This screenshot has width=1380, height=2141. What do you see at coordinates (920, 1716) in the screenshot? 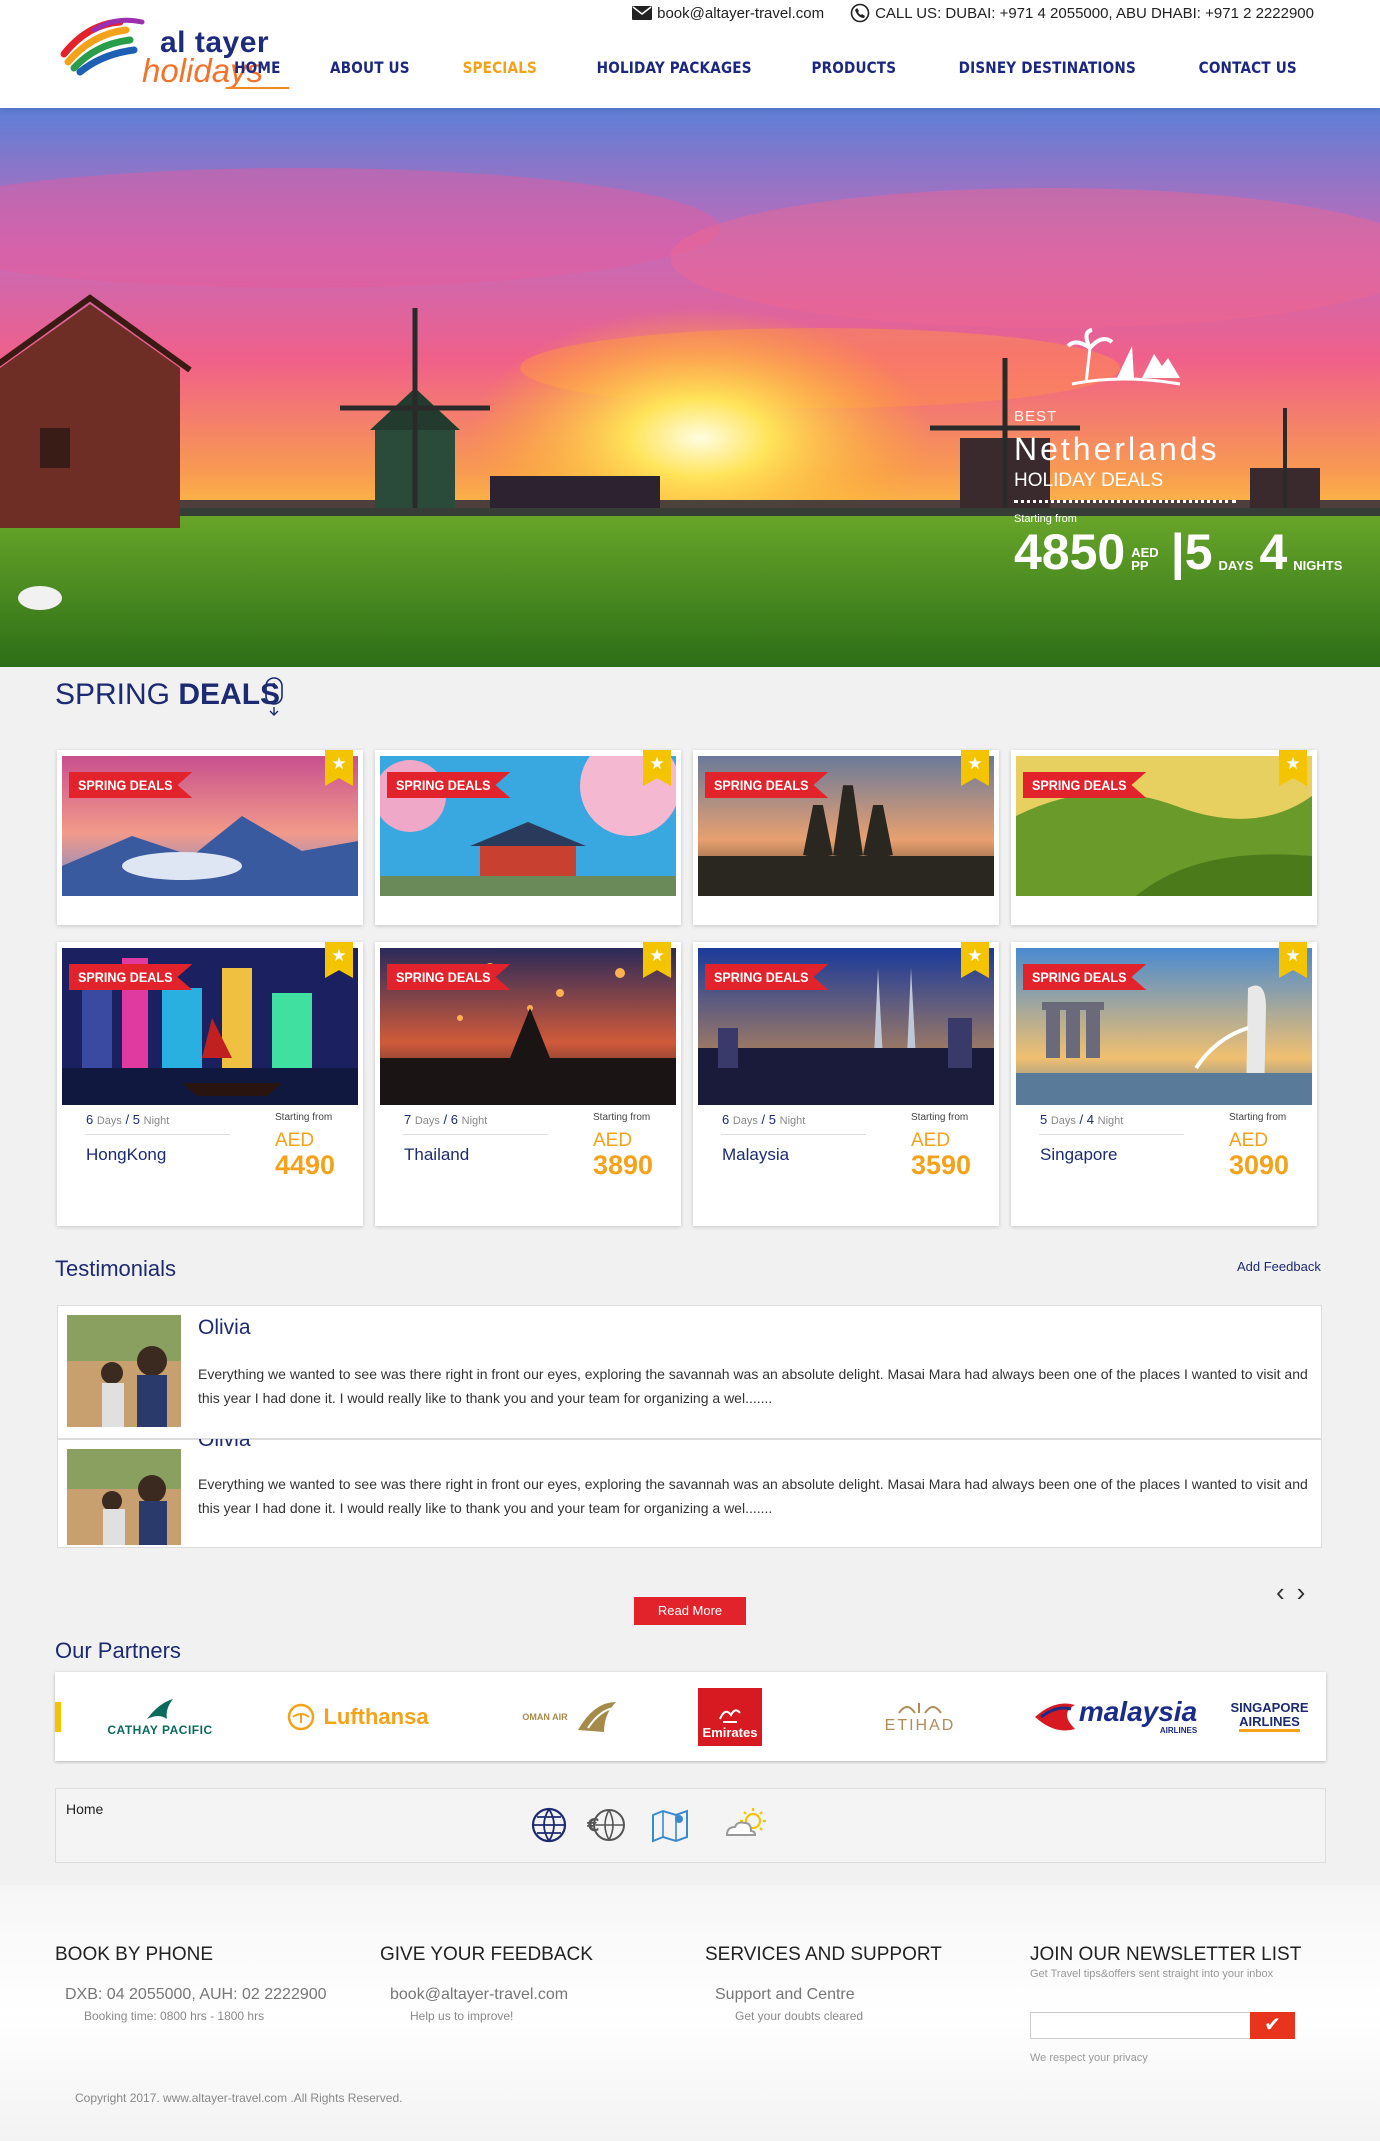
I see `partner-etihad: ETIHAD` at bounding box center [920, 1716].